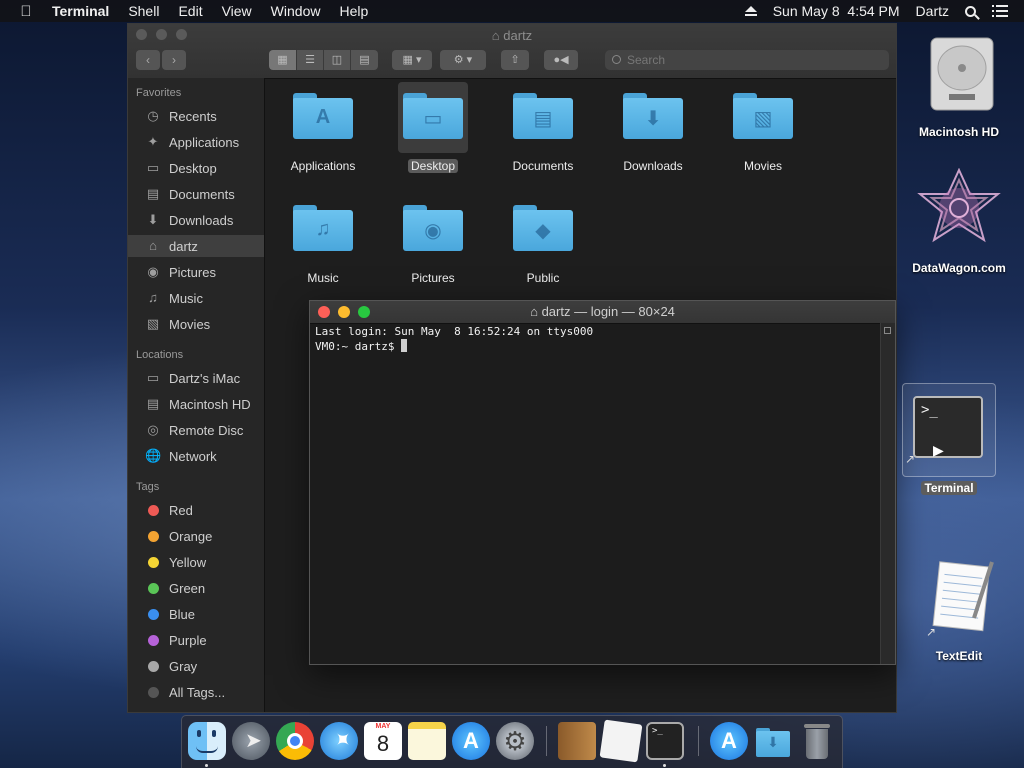  I want to click on dock-launchpad-icon: ➤, so click(251, 741).